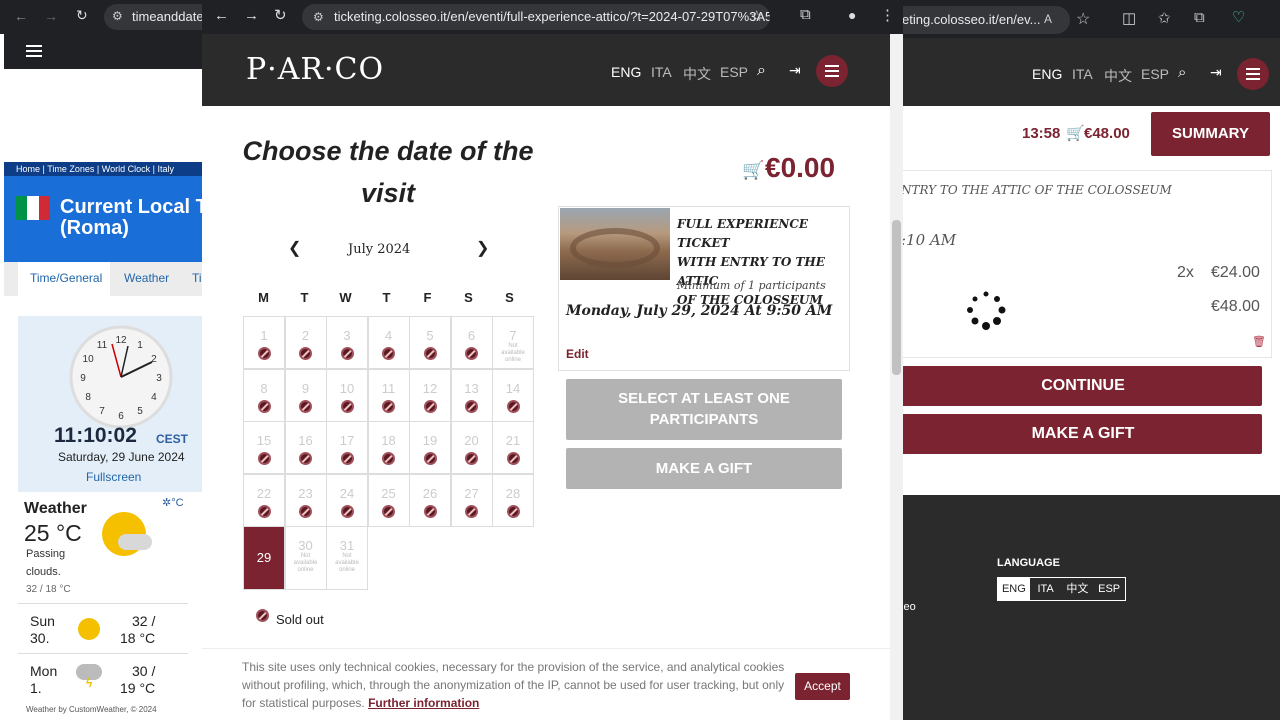 The width and height of the screenshot is (1280, 720). I want to click on unit-toggle: ✲°C, so click(173, 502).